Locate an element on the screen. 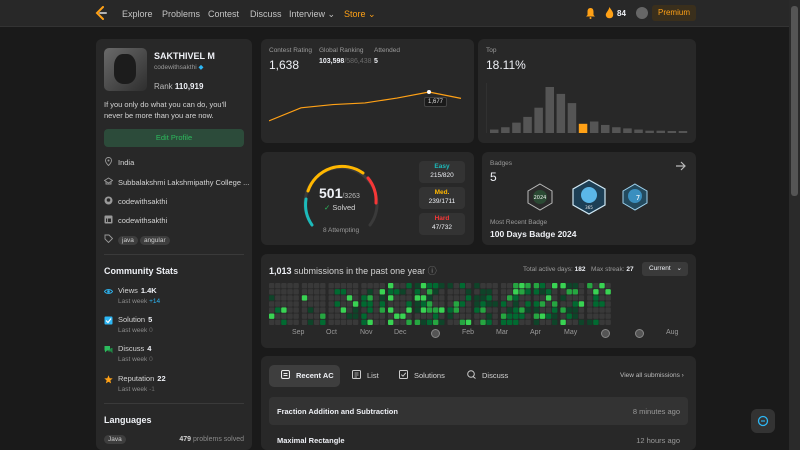  hard-box: Hard 47/732 is located at coordinates (442, 224).